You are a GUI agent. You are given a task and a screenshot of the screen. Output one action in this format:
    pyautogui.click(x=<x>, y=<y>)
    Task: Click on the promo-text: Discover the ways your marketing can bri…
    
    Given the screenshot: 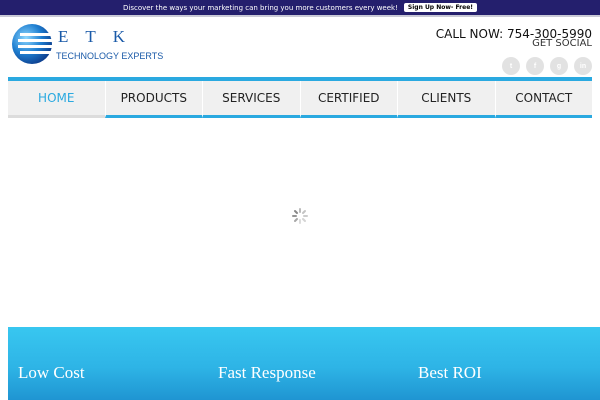 What is the action you would take?
    pyautogui.click(x=260, y=7)
    